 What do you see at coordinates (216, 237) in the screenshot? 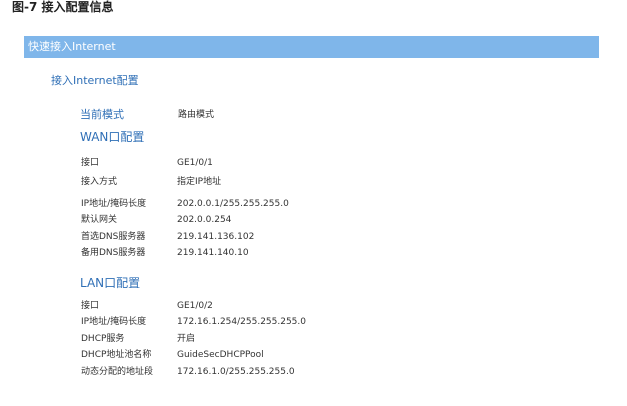
I see `wan-row-value: 219.141.136.102` at bounding box center [216, 237].